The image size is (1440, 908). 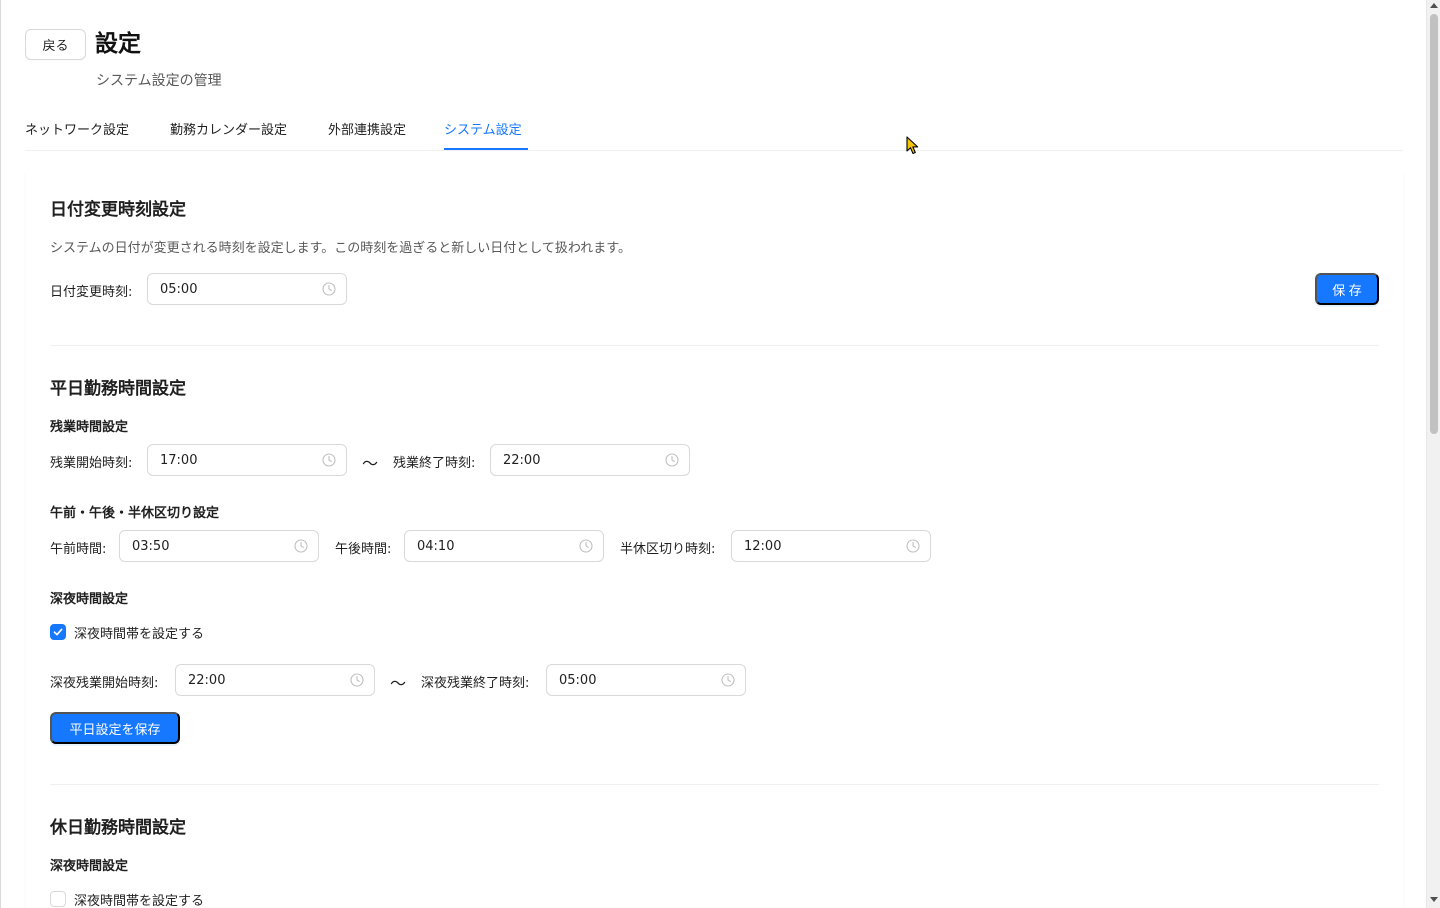 I want to click on check-icon, so click(x=58, y=632).